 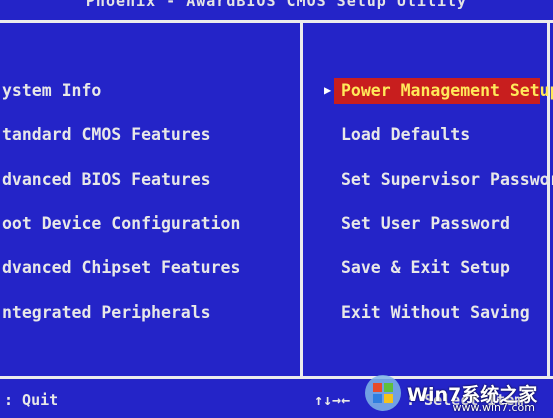 What do you see at coordinates (494, 407) in the screenshot?
I see `watermark-url: www.win7.com` at bounding box center [494, 407].